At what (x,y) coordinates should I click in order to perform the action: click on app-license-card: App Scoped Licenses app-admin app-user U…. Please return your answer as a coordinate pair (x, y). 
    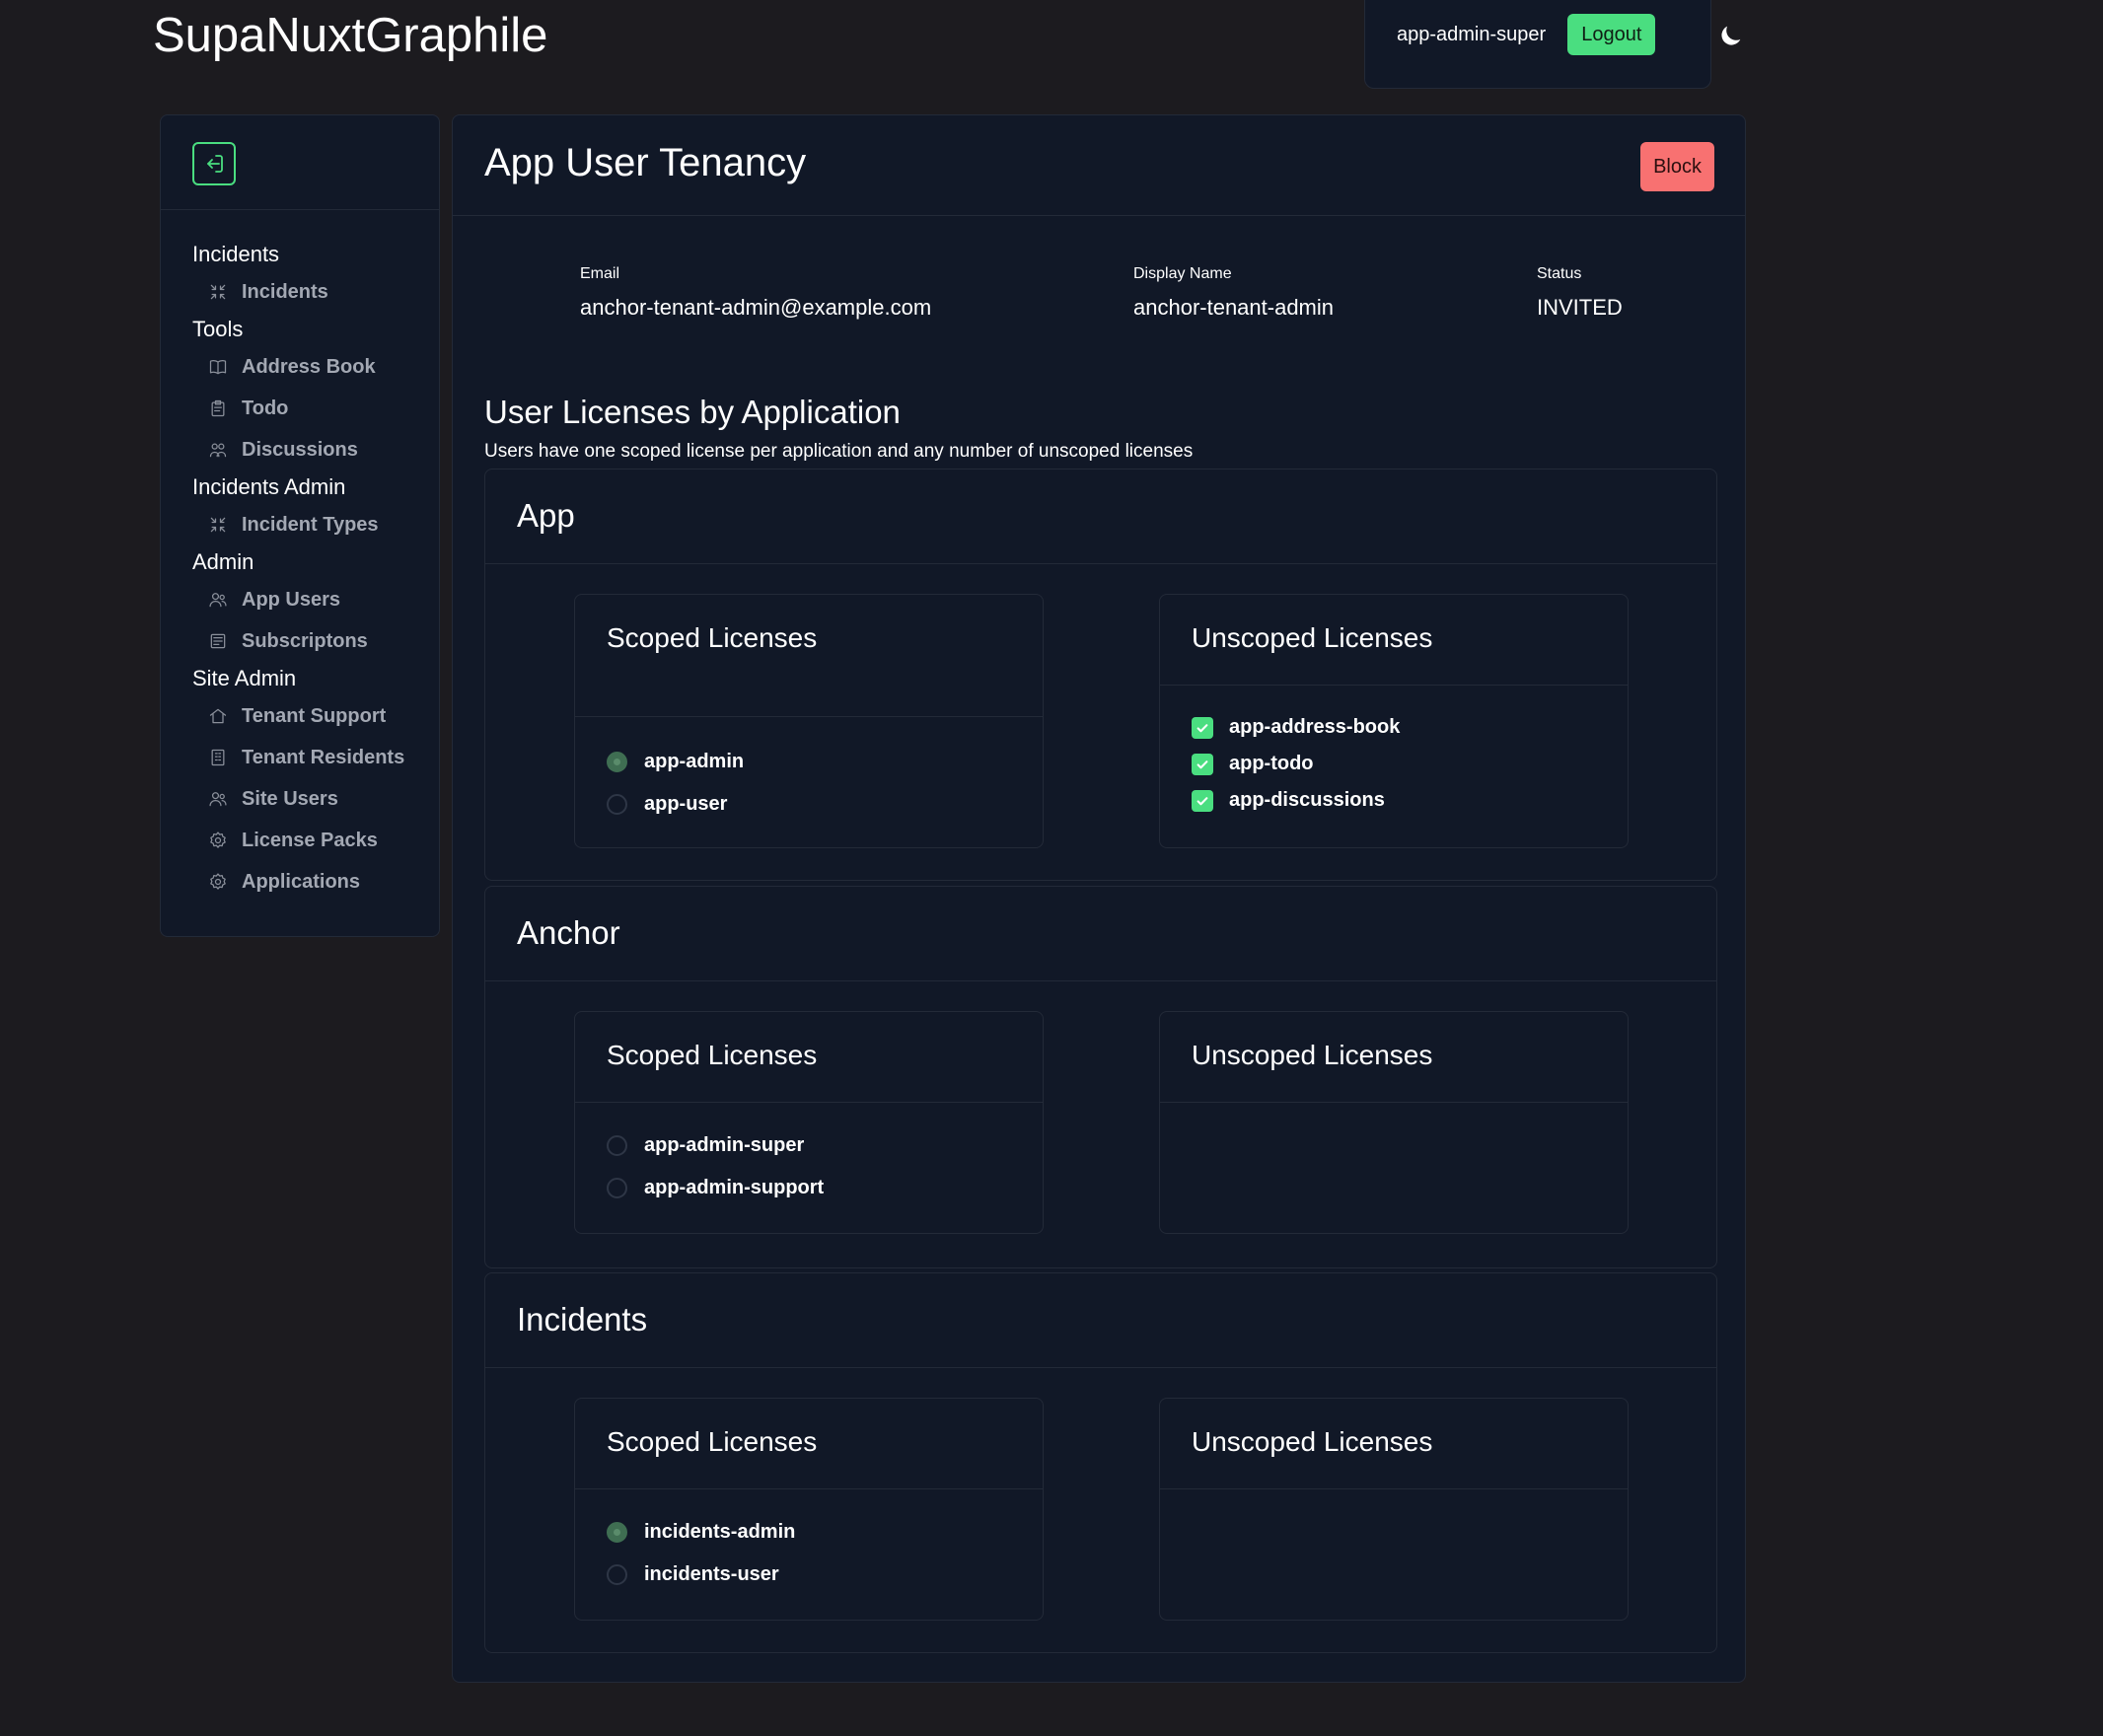
    Looking at the image, I should click on (1100, 675).